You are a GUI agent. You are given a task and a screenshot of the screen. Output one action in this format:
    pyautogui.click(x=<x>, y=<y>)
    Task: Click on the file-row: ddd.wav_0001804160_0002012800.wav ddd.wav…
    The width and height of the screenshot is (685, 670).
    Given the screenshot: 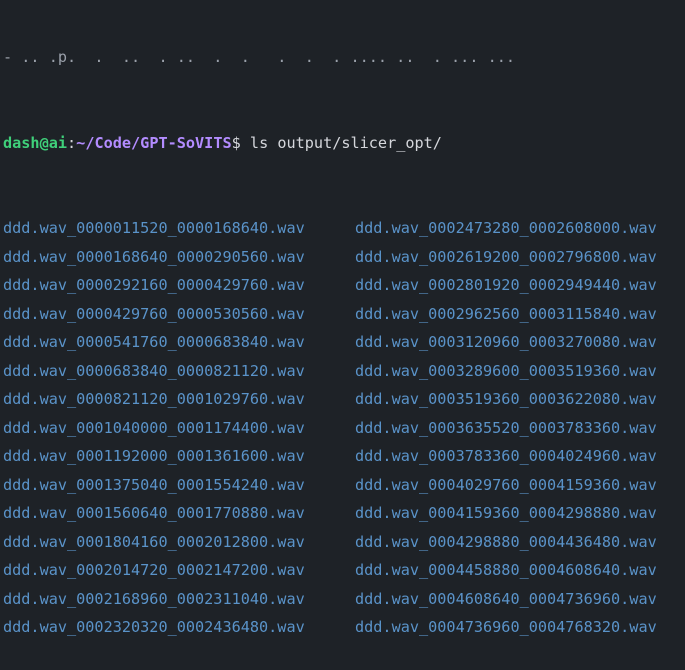 What is the action you would take?
    pyautogui.click(x=344, y=542)
    